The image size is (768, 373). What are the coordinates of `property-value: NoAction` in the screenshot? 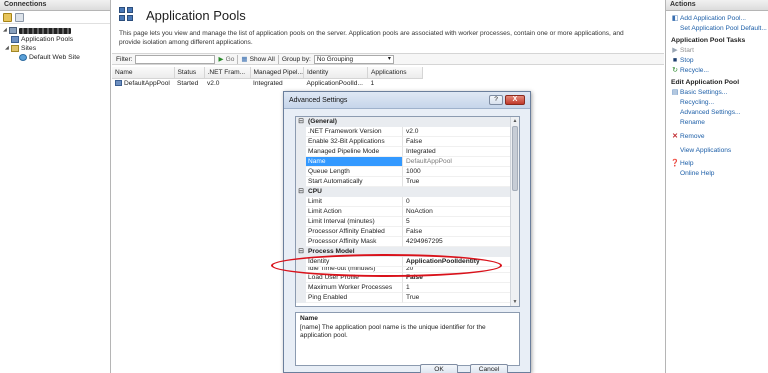 It's located at (457, 212).